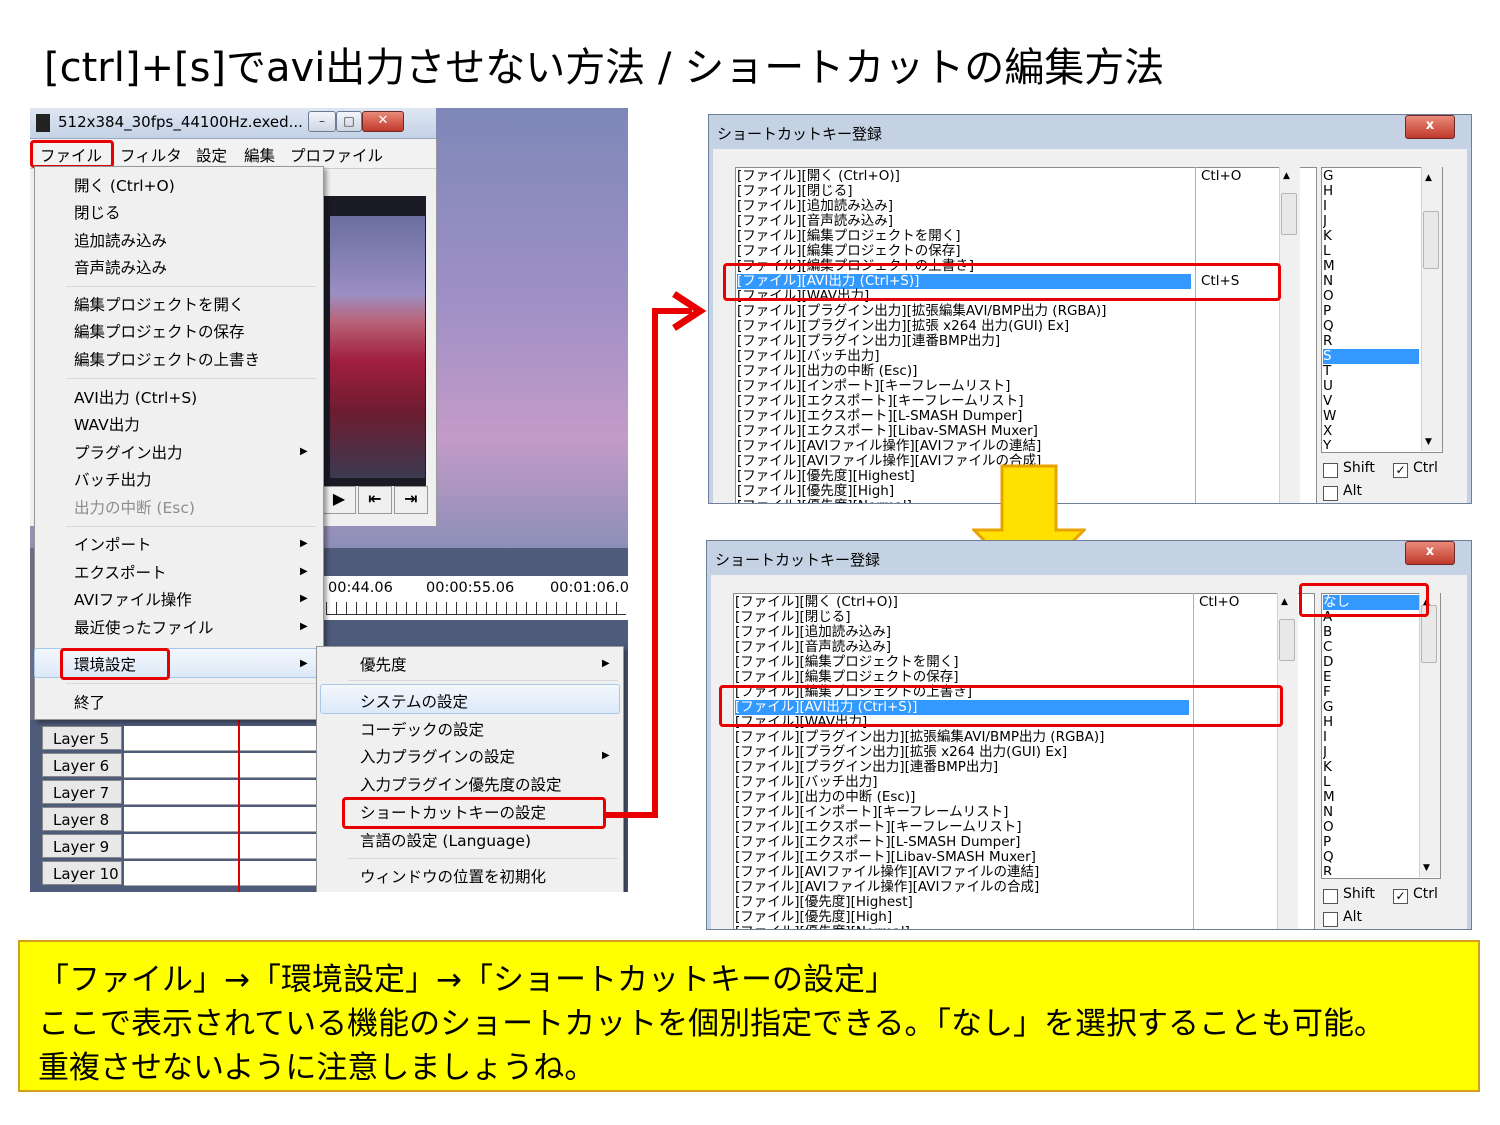 The width and height of the screenshot is (1500, 1125). What do you see at coordinates (120, 572) in the screenshot?
I see `menu-item-export: エクスポート` at bounding box center [120, 572].